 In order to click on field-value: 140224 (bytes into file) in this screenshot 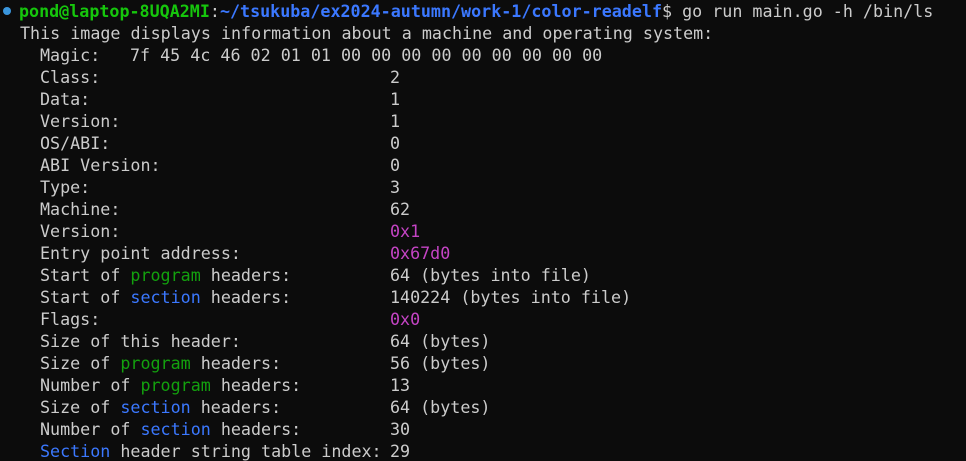, I will do `click(511, 297)`.